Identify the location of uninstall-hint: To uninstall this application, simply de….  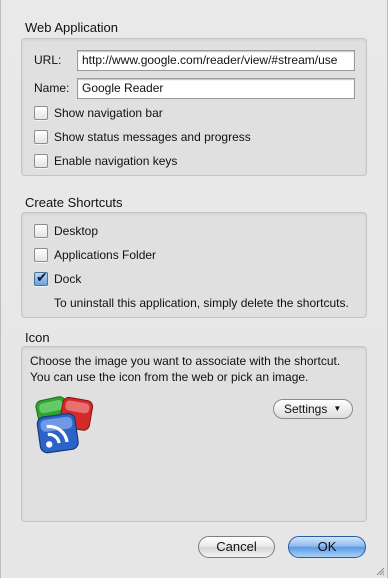
(201, 303).